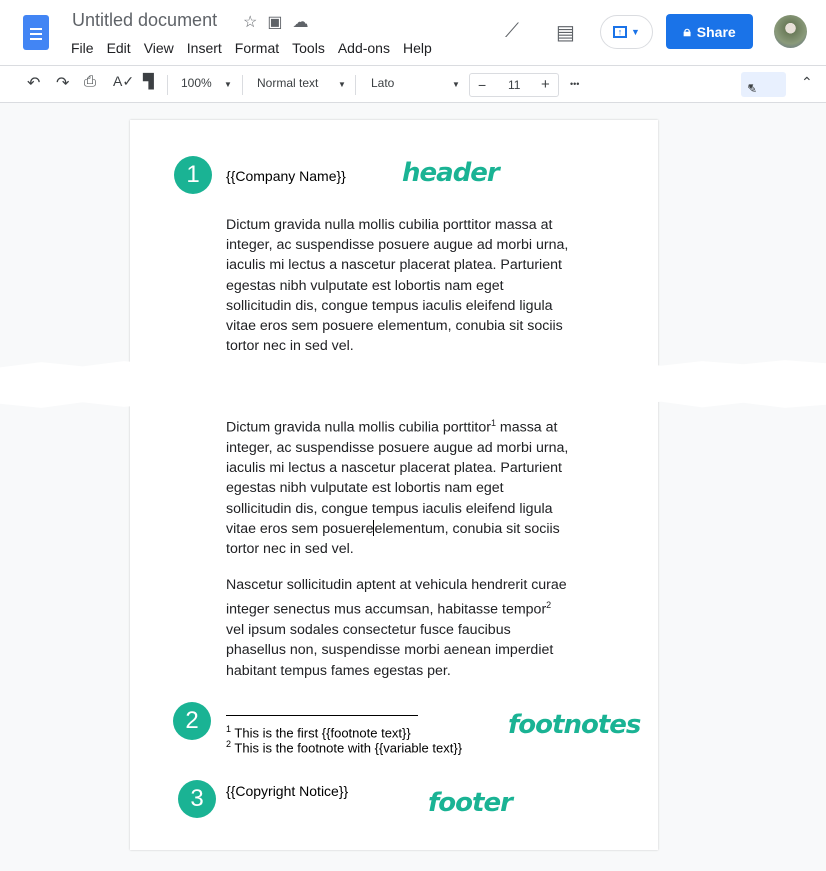  What do you see at coordinates (763, 84) in the screenshot?
I see `editing-mode-button: ✎ ▼` at bounding box center [763, 84].